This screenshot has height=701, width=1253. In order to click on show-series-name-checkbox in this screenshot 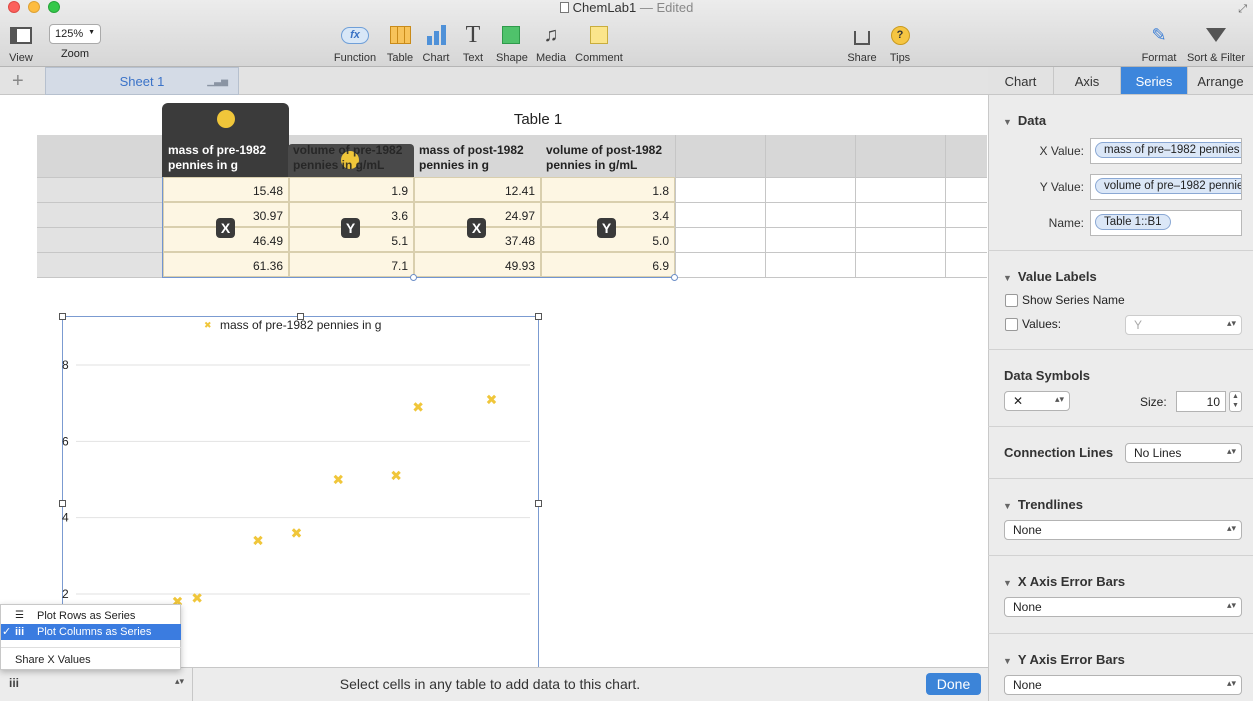, I will do `click(1011, 300)`.